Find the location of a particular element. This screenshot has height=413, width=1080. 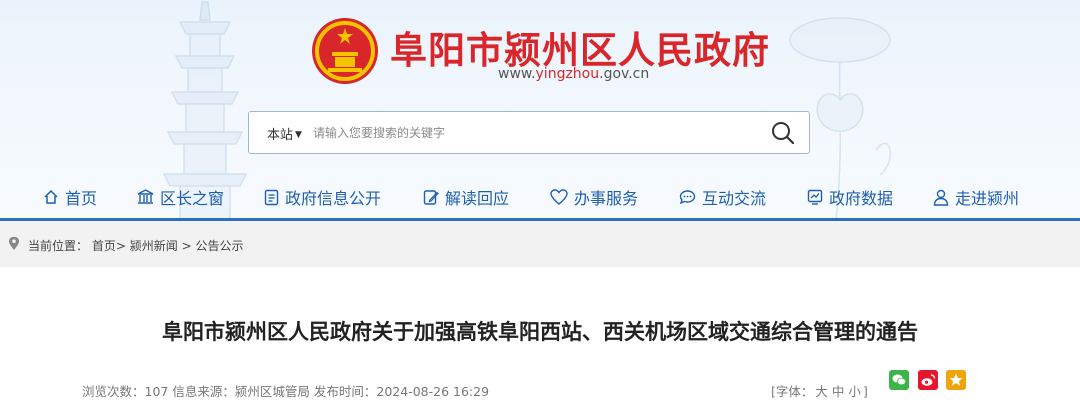

publish-date: 2024-08-26 16:29 is located at coordinates (433, 391).